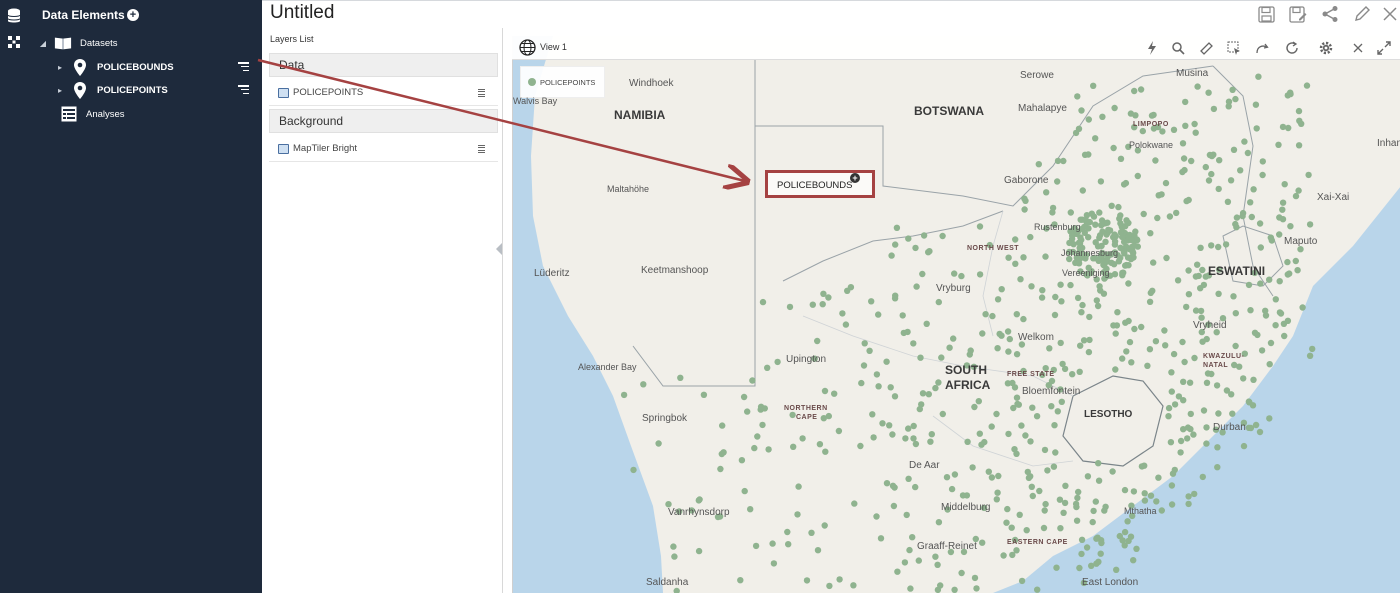  What do you see at coordinates (553, 47) in the screenshot?
I see `view-title: View 1` at bounding box center [553, 47].